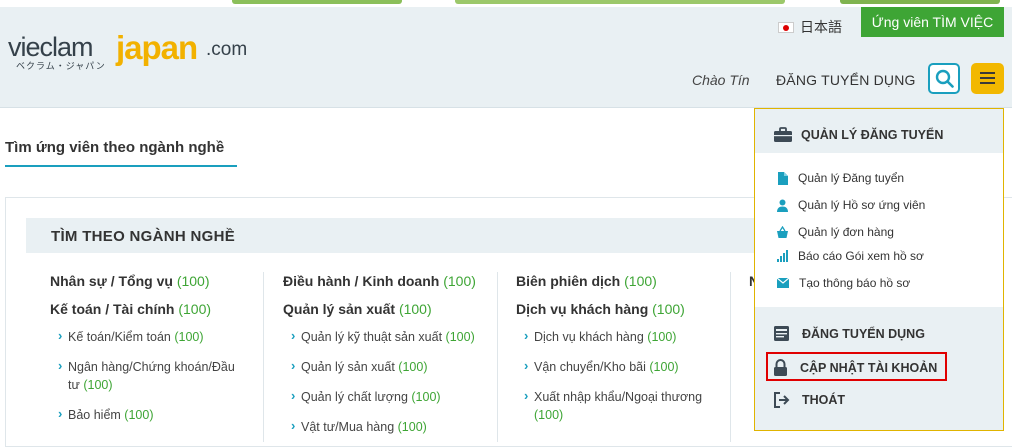  Describe the element at coordinates (781, 333) in the screenshot. I see `jobs-document-icon` at that location.